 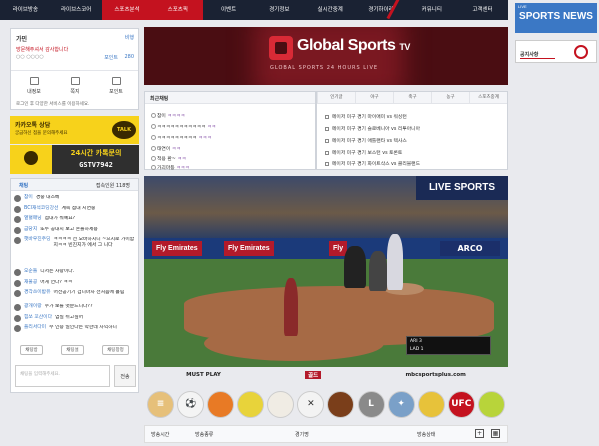 What do you see at coordinates (183, 126) in the screenshot?
I see `recent-line: ㅋㅋㅋㅋㅋㅋㅋㅋㅋㅋㅋ ㅋㅋ` at bounding box center [183, 126].